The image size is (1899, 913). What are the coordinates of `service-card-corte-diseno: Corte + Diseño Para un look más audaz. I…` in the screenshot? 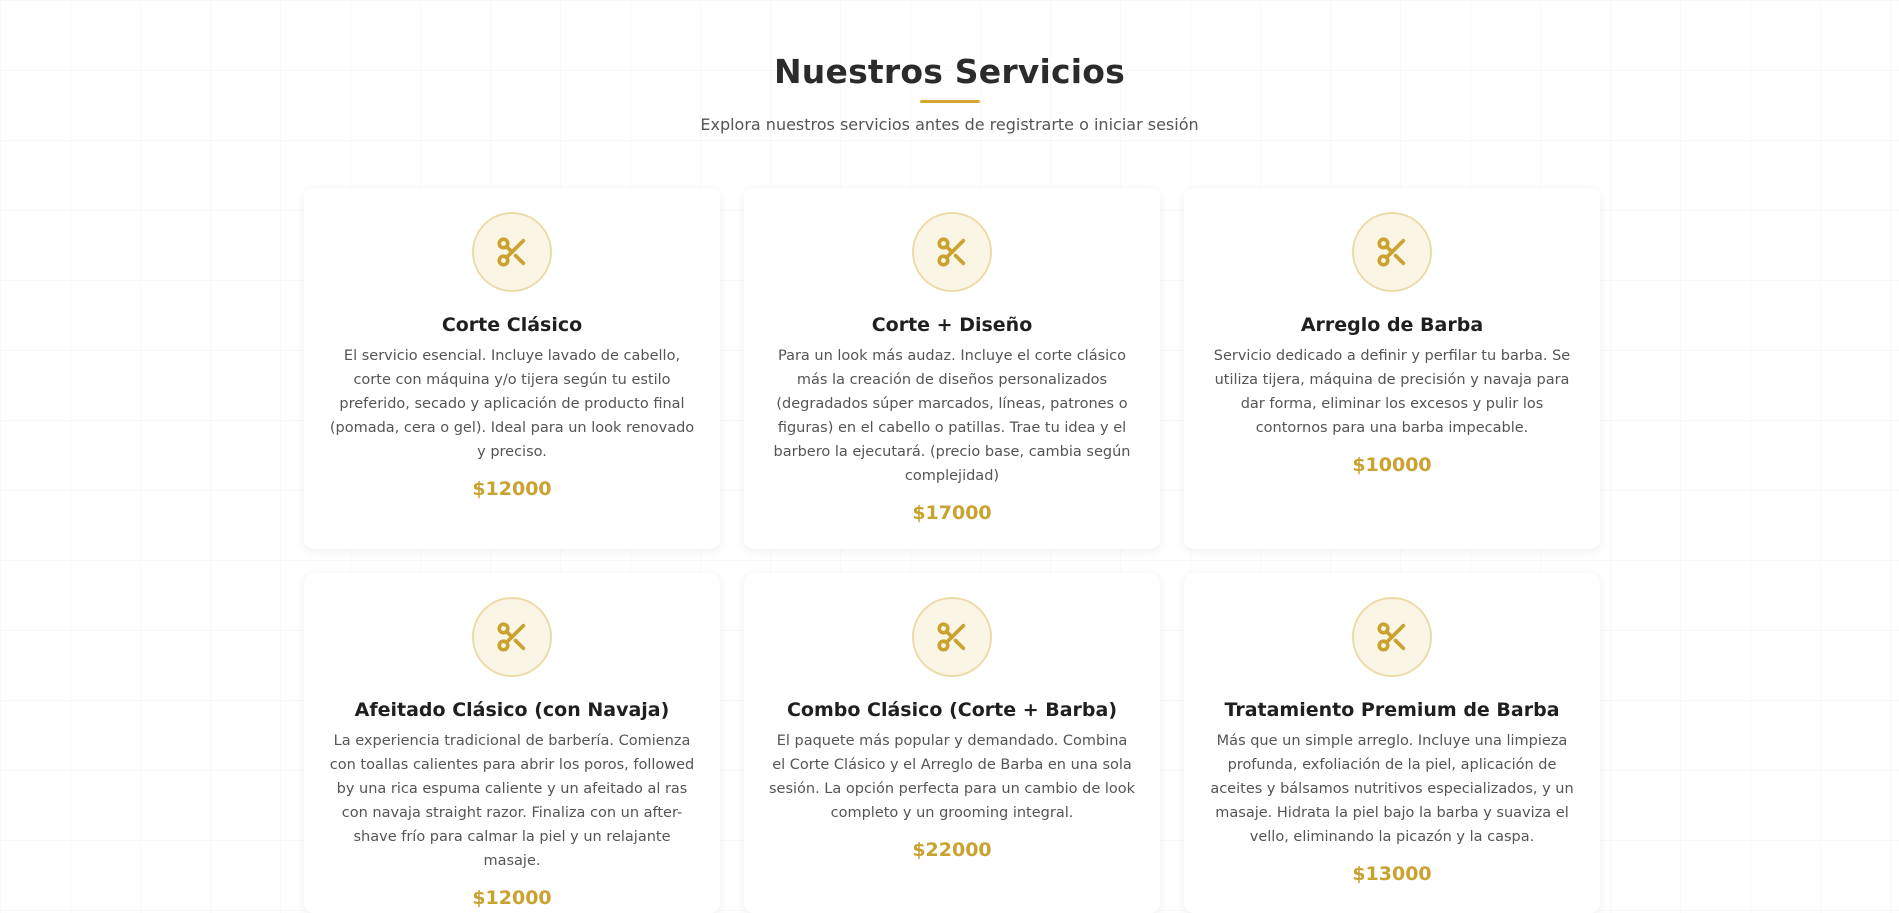 It's located at (952, 368).